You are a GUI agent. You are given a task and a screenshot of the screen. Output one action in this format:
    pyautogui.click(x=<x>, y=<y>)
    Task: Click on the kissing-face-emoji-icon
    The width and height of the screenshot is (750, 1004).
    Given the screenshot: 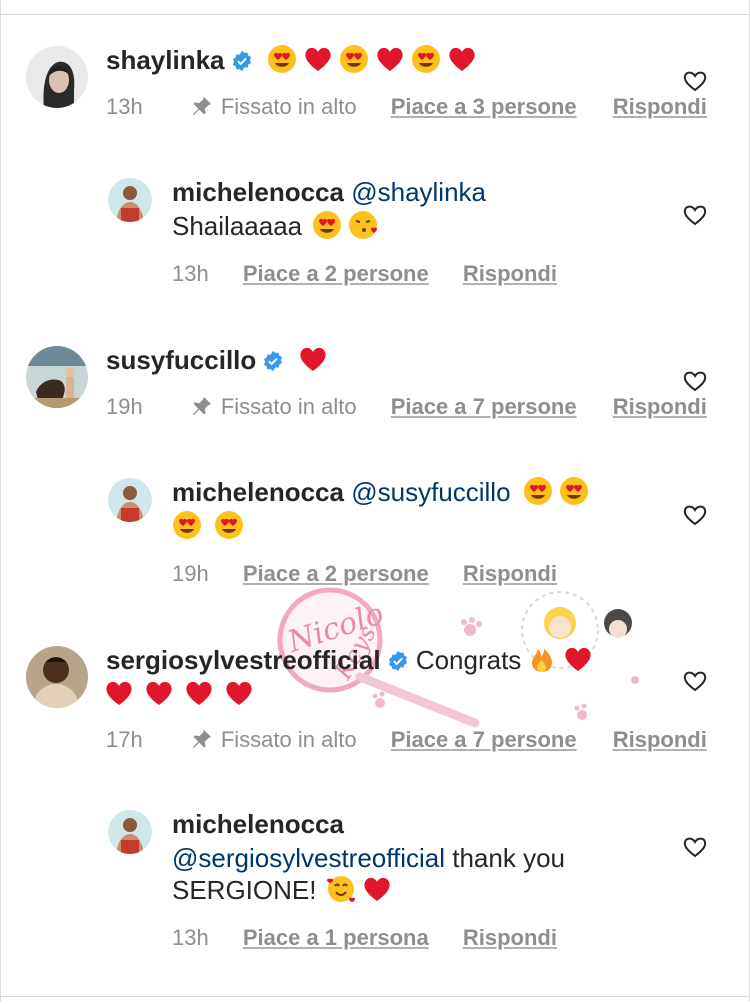 What is the action you would take?
    pyautogui.click(x=363, y=225)
    